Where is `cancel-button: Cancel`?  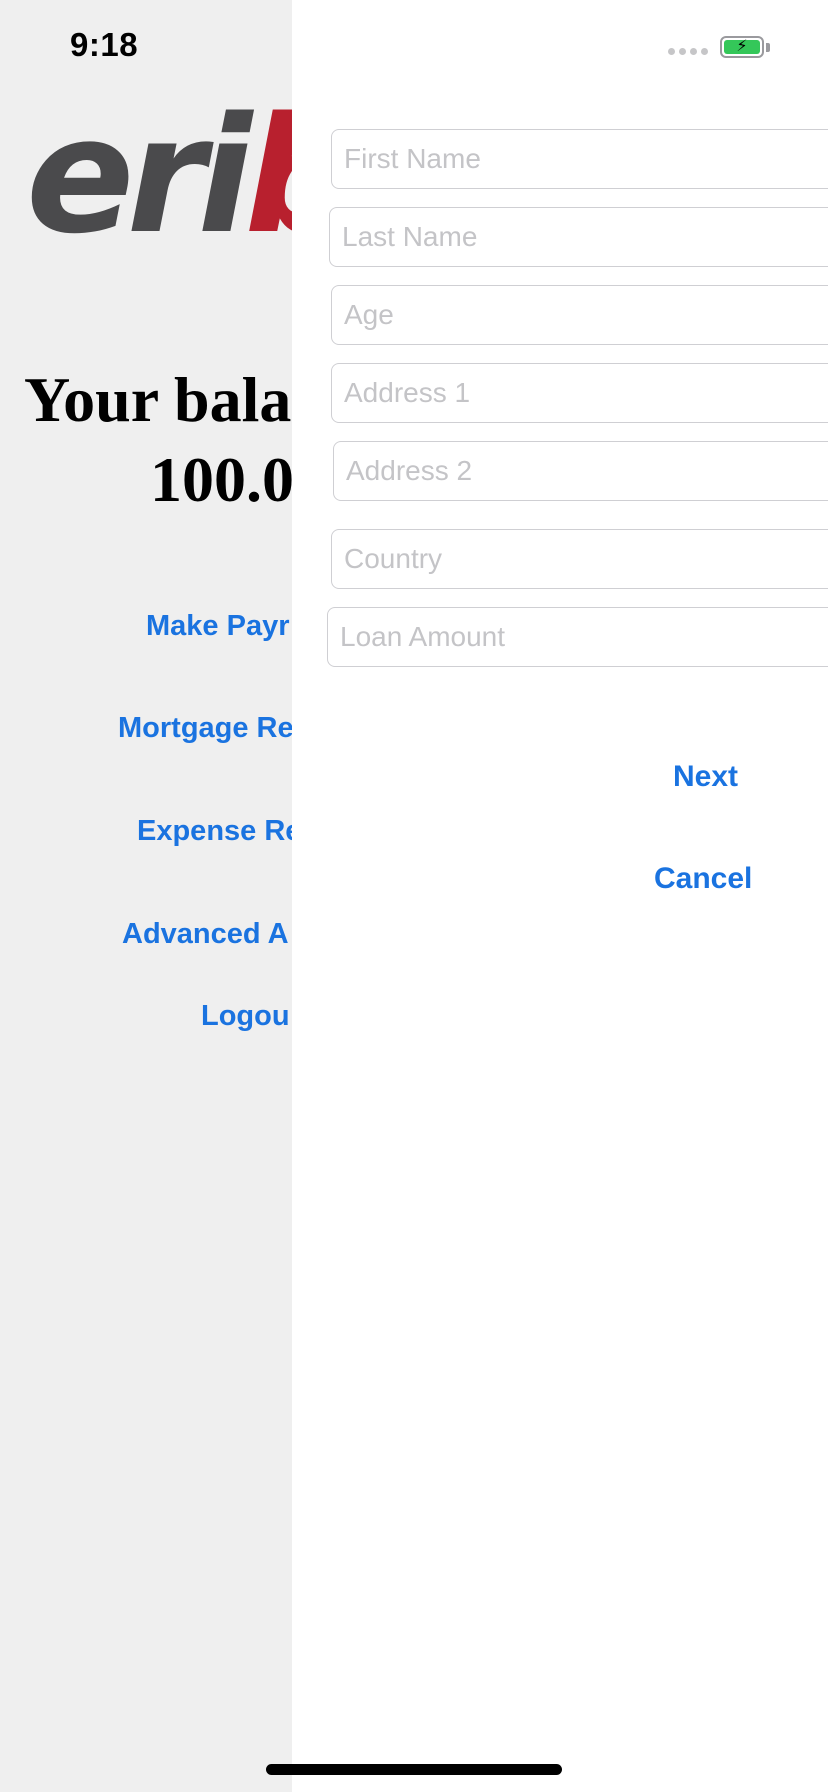
cancel-button: Cancel is located at coordinates (703, 879).